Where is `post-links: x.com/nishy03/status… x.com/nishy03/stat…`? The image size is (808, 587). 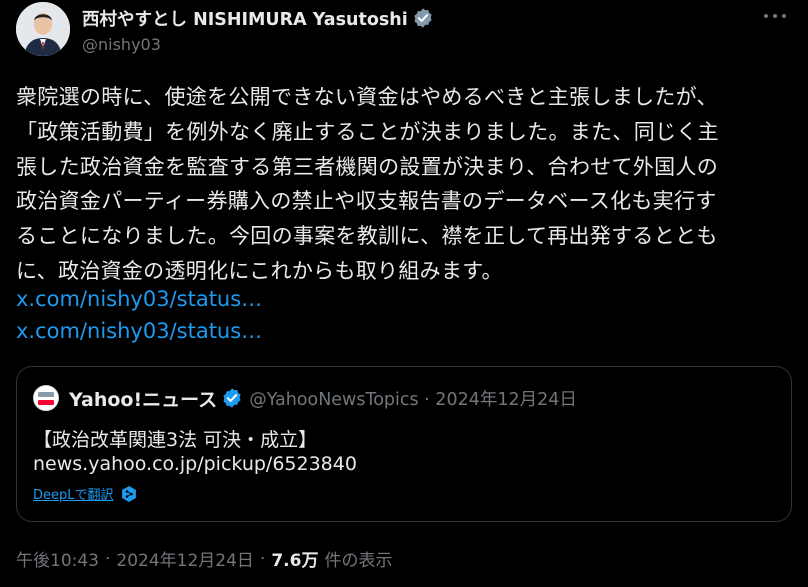
post-links: x.com/nishy03/status… x.com/nishy03/stat… is located at coordinates (139, 315).